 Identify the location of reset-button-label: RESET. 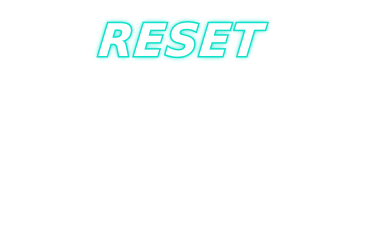
(181, 40).